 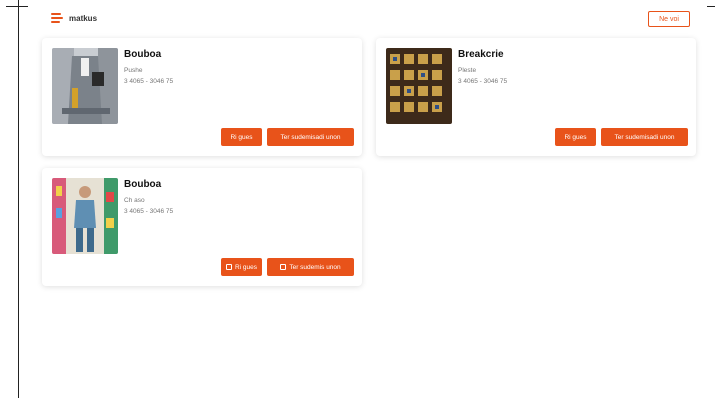 What do you see at coordinates (17, 6) in the screenshot?
I see `crop-mark-left` at bounding box center [17, 6].